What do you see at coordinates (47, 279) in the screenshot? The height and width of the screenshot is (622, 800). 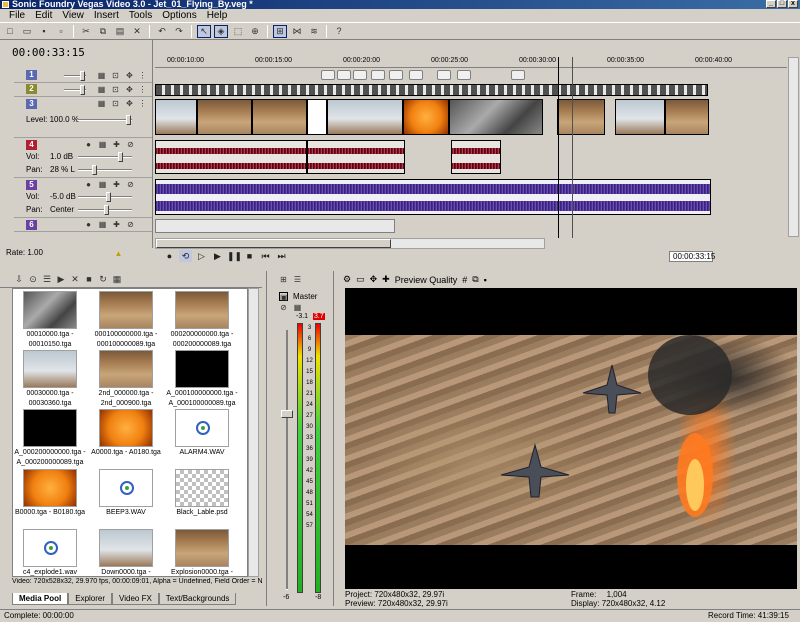 I see `properties-icon: ☰` at bounding box center [47, 279].